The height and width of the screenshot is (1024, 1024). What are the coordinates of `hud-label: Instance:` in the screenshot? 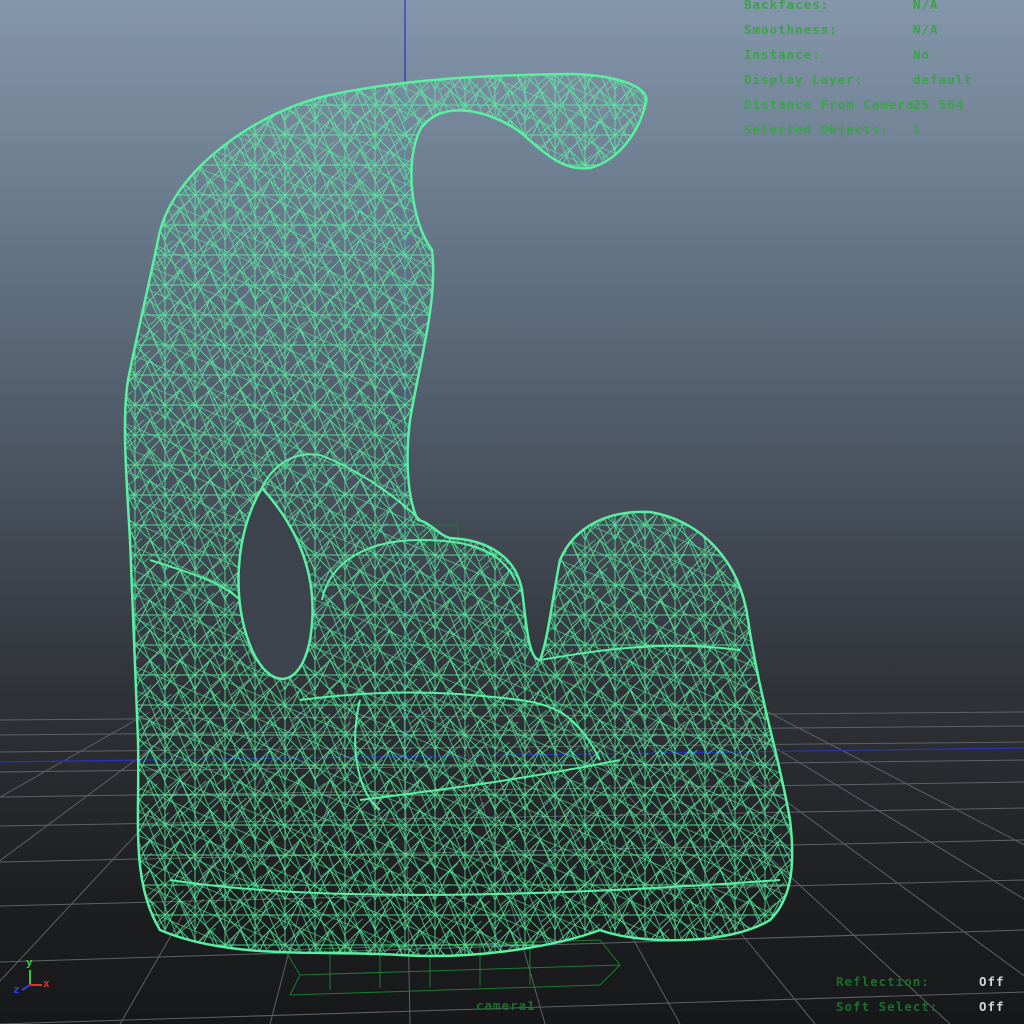 It's located at (782, 54).